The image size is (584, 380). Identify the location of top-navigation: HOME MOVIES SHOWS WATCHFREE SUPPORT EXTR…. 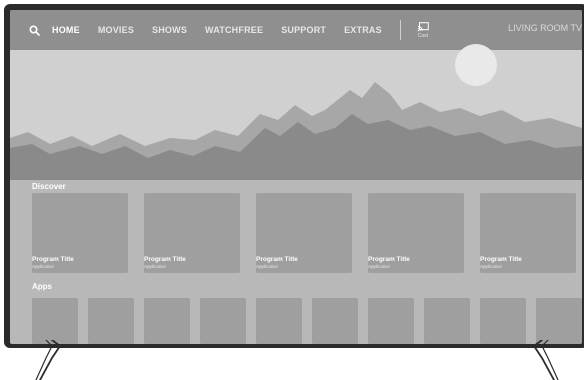
(296, 30).